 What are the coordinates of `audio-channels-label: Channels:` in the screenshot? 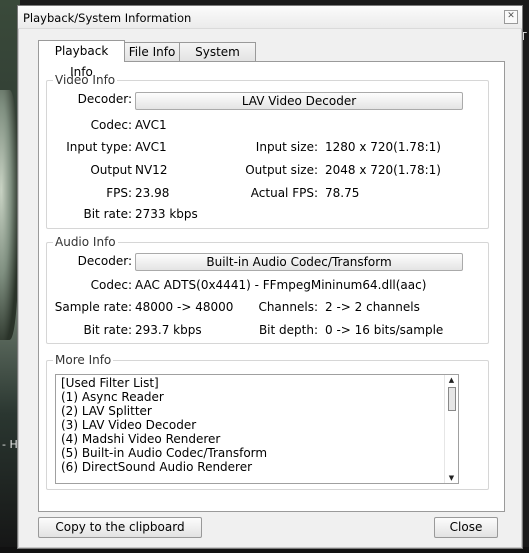 It's located at (288, 307).